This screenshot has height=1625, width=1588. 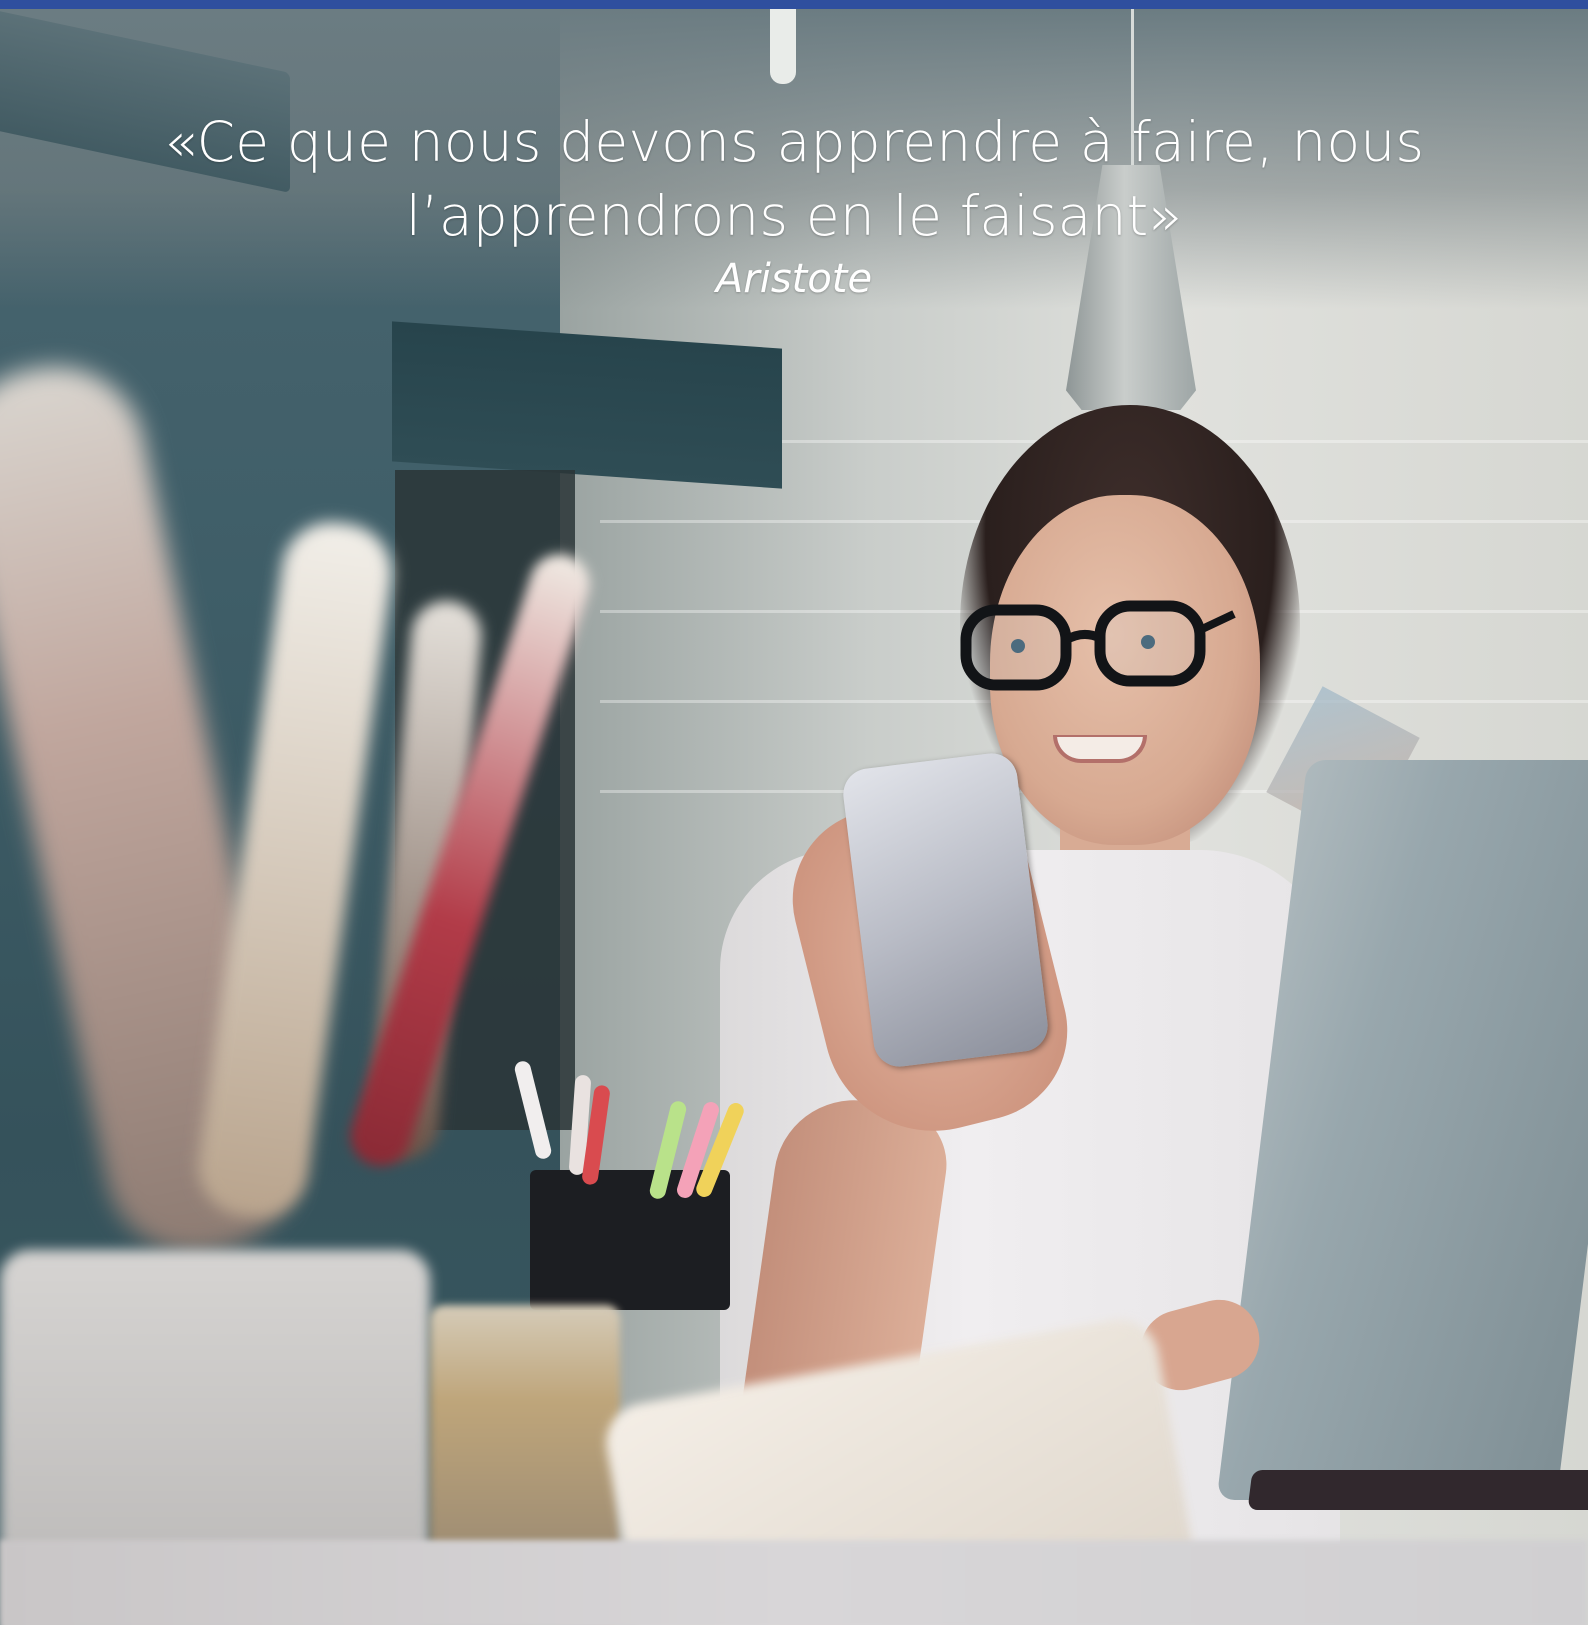 I want to click on photo-smartphone, so click(x=945, y=910).